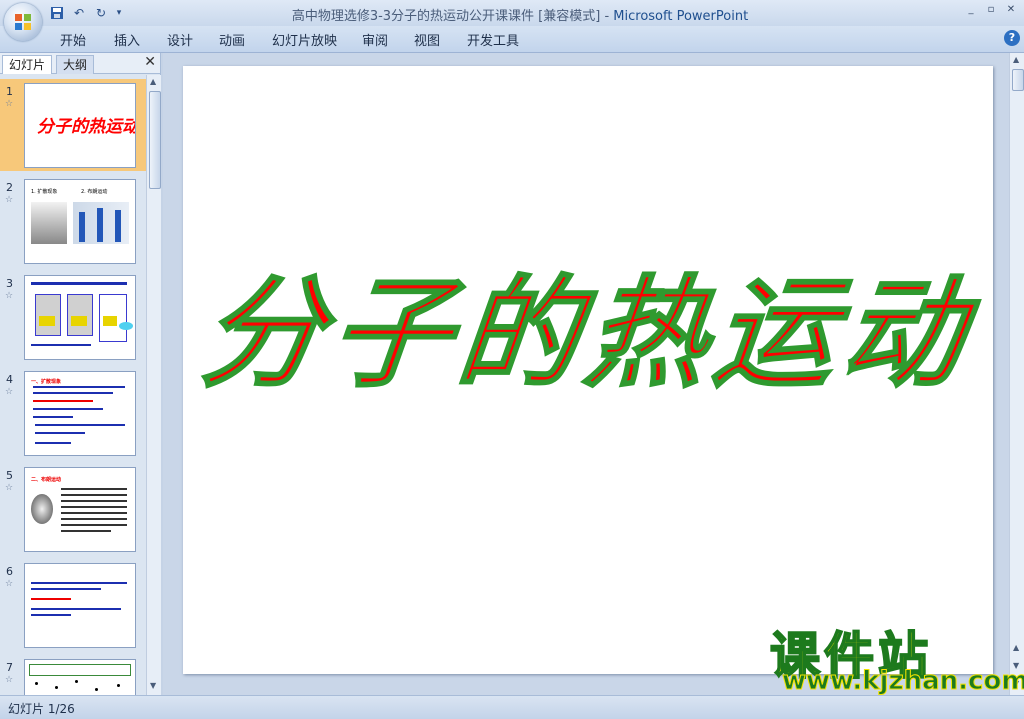 This screenshot has width=1024, height=719. What do you see at coordinates (41, 709) in the screenshot?
I see `slide-counter: 幻灯片 1/26` at bounding box center [41, 709].